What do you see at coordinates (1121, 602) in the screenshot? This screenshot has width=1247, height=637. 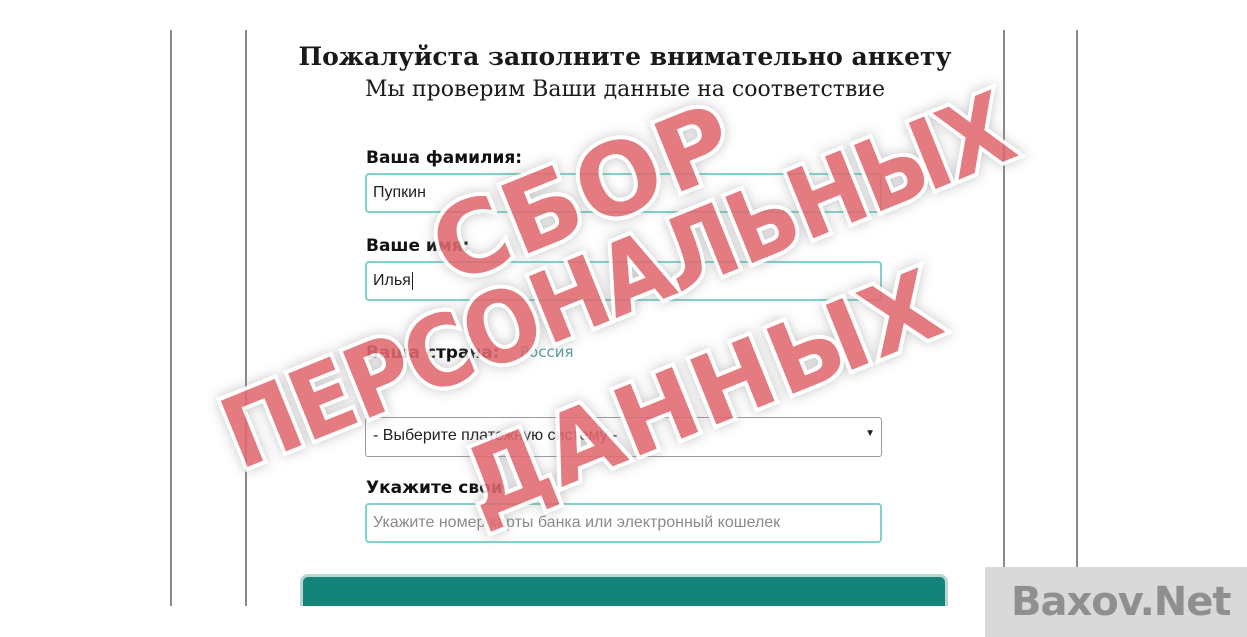 I see `watermark-text: Baxov.Net` at bounding box center [1121, 602].